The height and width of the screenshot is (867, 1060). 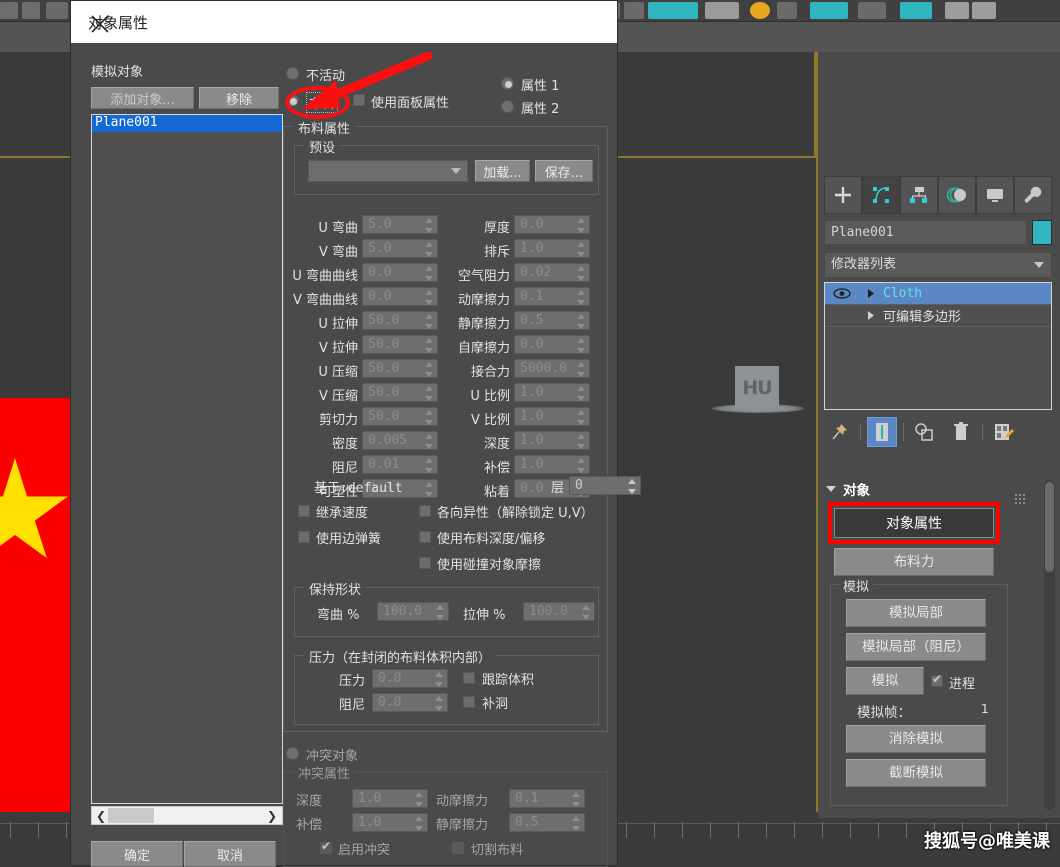 I want to click on cancel-button: 取消, so click(x=230, y=854).